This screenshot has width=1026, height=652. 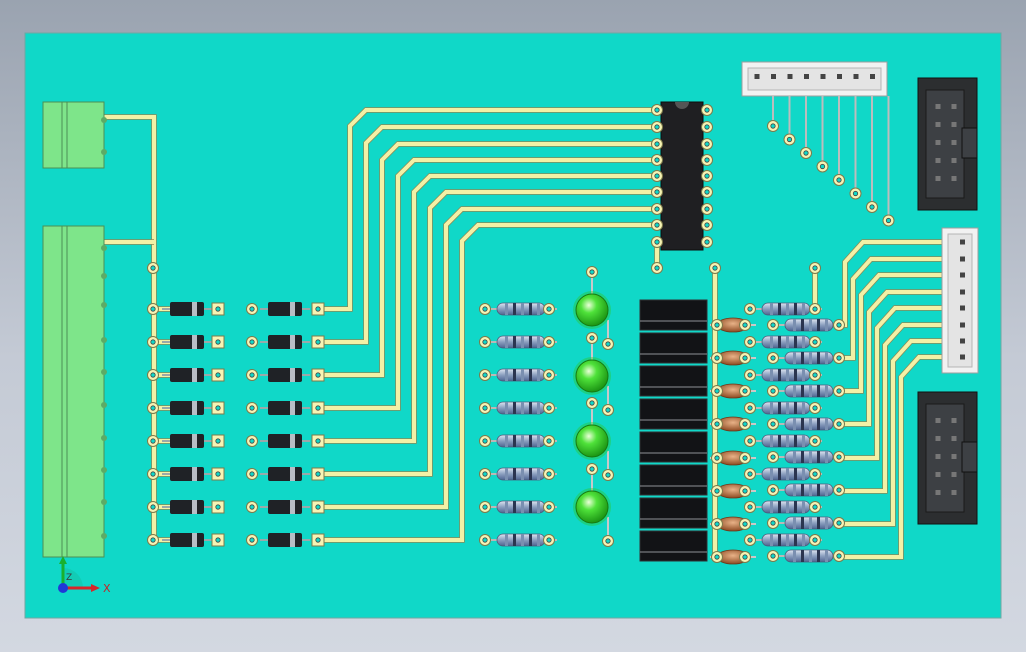 I want to click on terminal-screw, so click(x=104, y=405).